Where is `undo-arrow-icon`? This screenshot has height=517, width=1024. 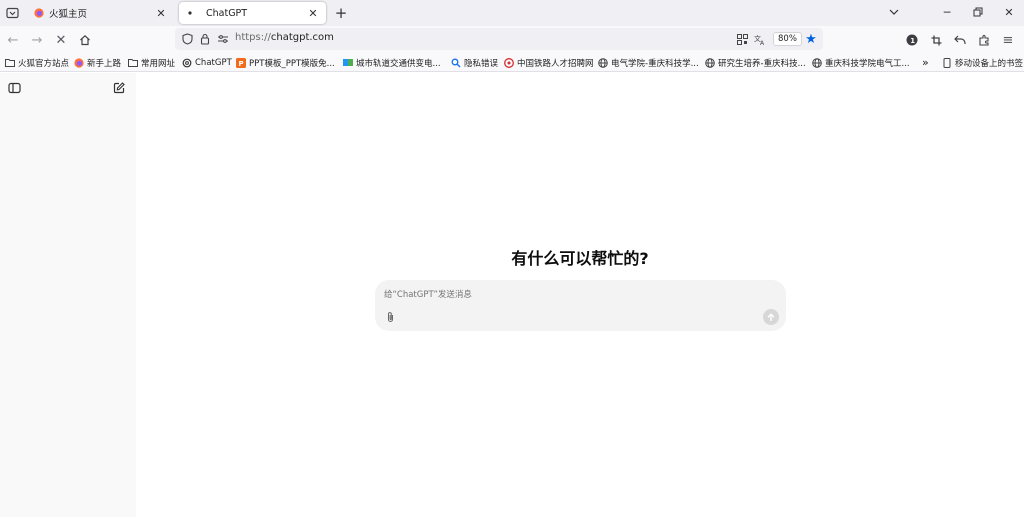 undo-arrow-icon is located at coordinates (960, 40).